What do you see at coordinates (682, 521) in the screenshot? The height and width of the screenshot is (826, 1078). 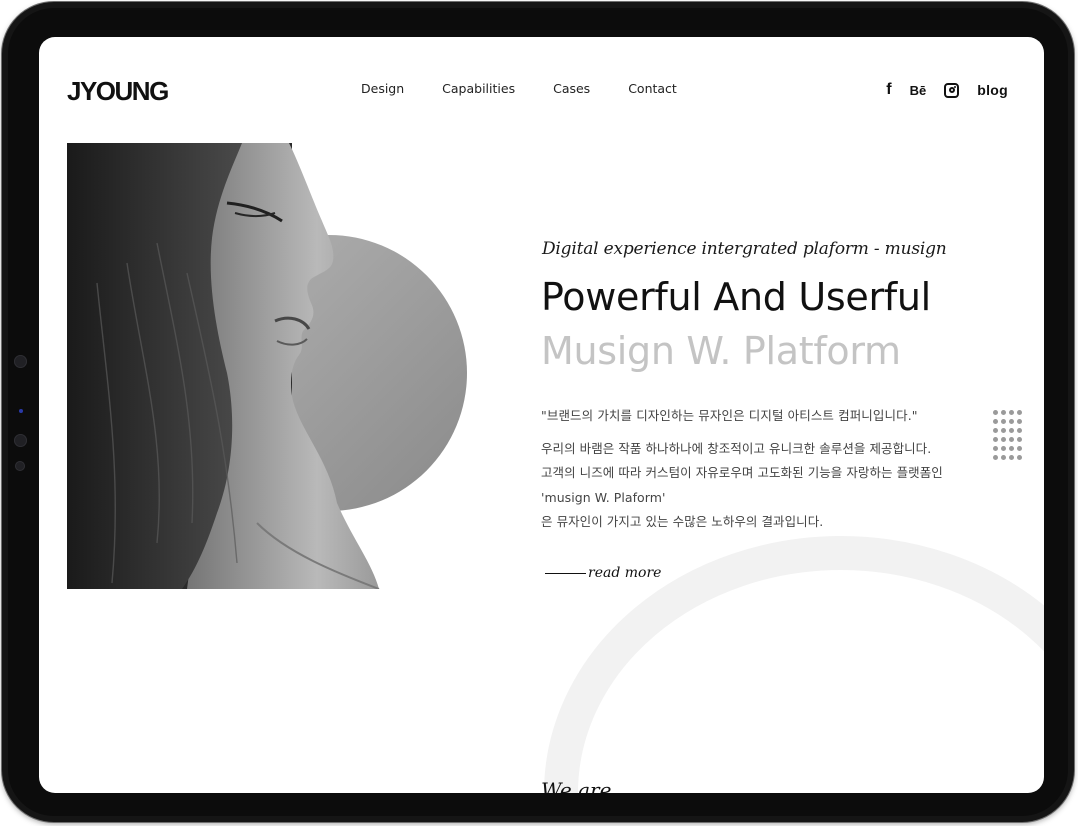 I see `description-line: 은 뮤자인이 가지고 있는 수많은 노하우의 결과입니다.` at bounding box center [682, 521].